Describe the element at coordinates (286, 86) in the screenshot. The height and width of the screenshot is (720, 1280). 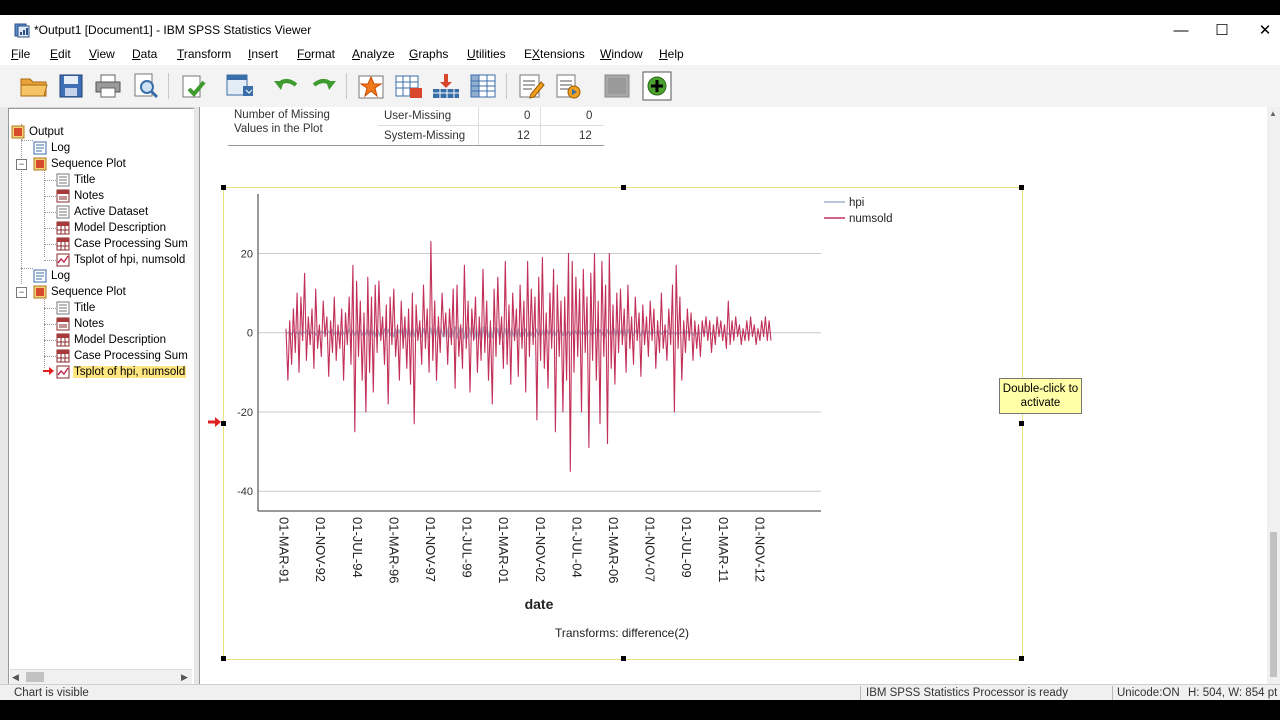
I see `undo-icon` at that location.